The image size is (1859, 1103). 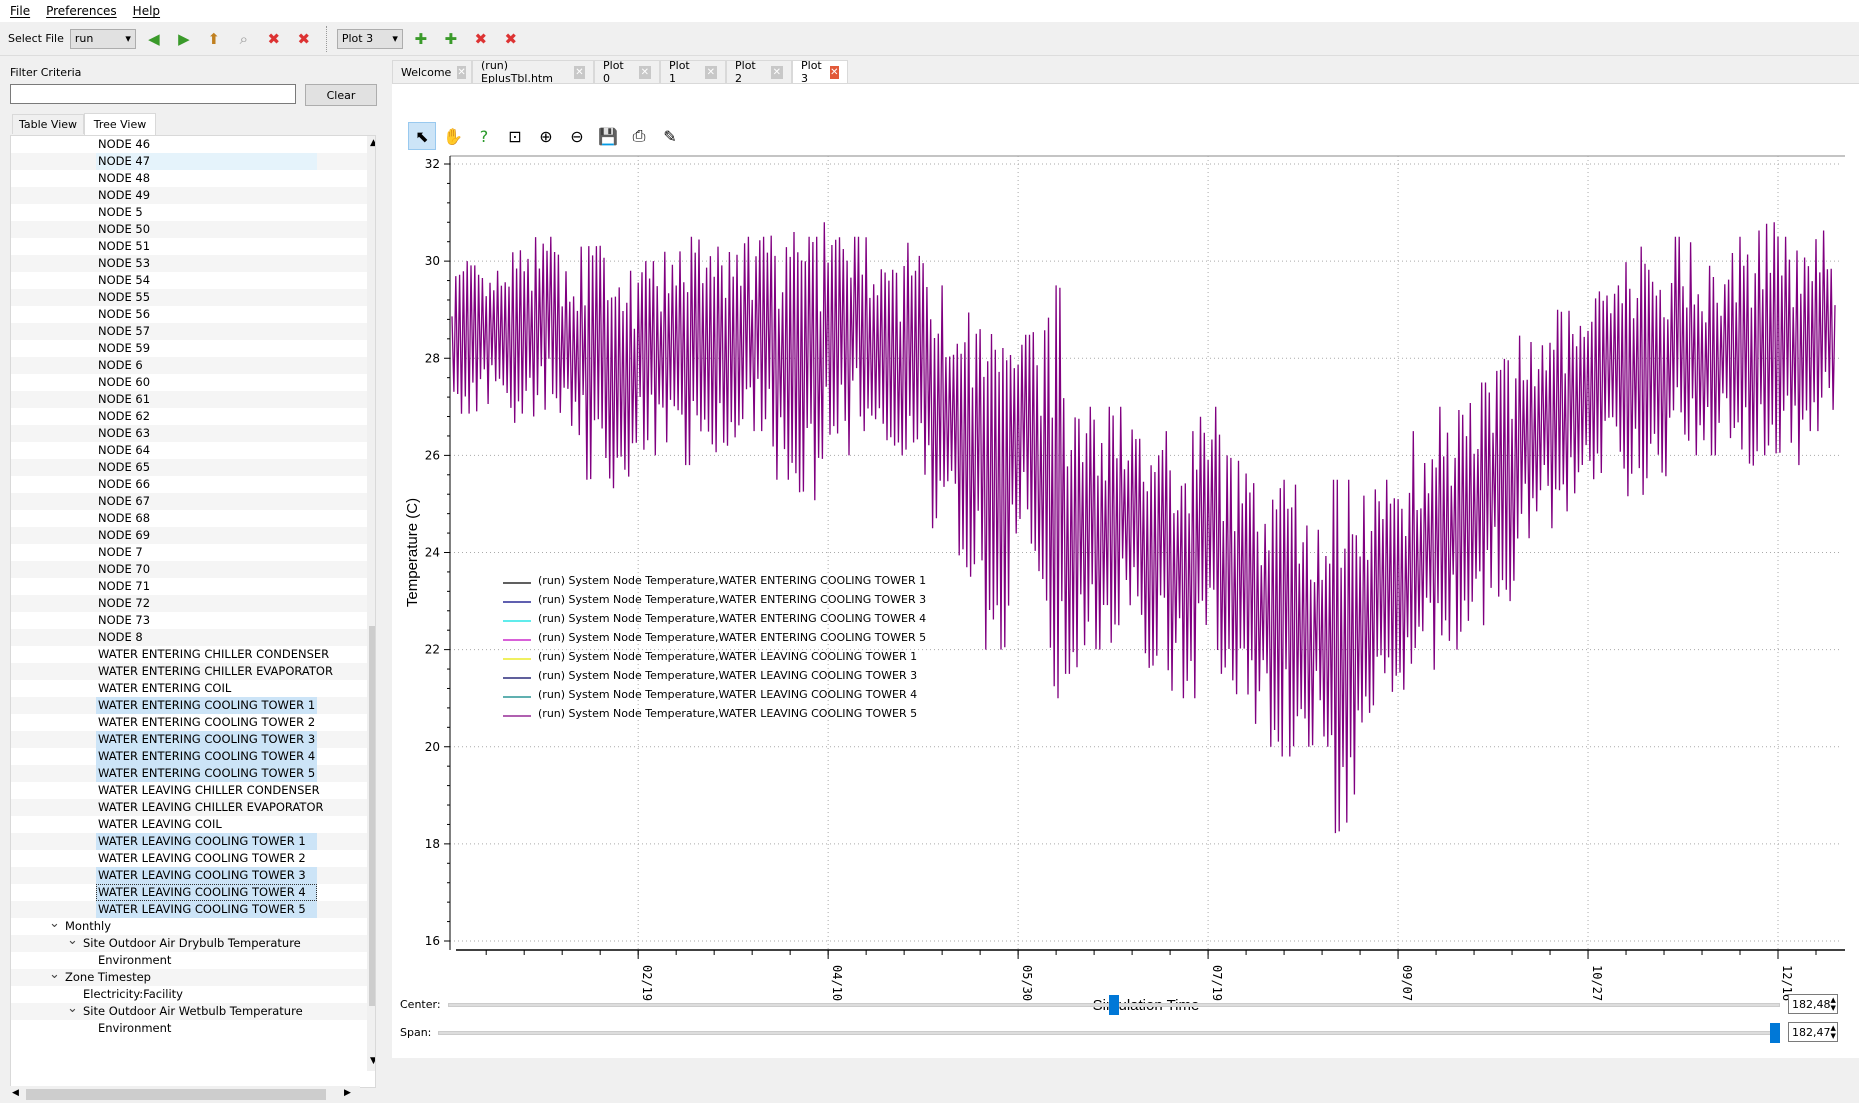 What do you see at coordinates (369, 38) in the screenshot?
I see `plot-select: Plot 3 ▾` at bounding box center [369, 38].